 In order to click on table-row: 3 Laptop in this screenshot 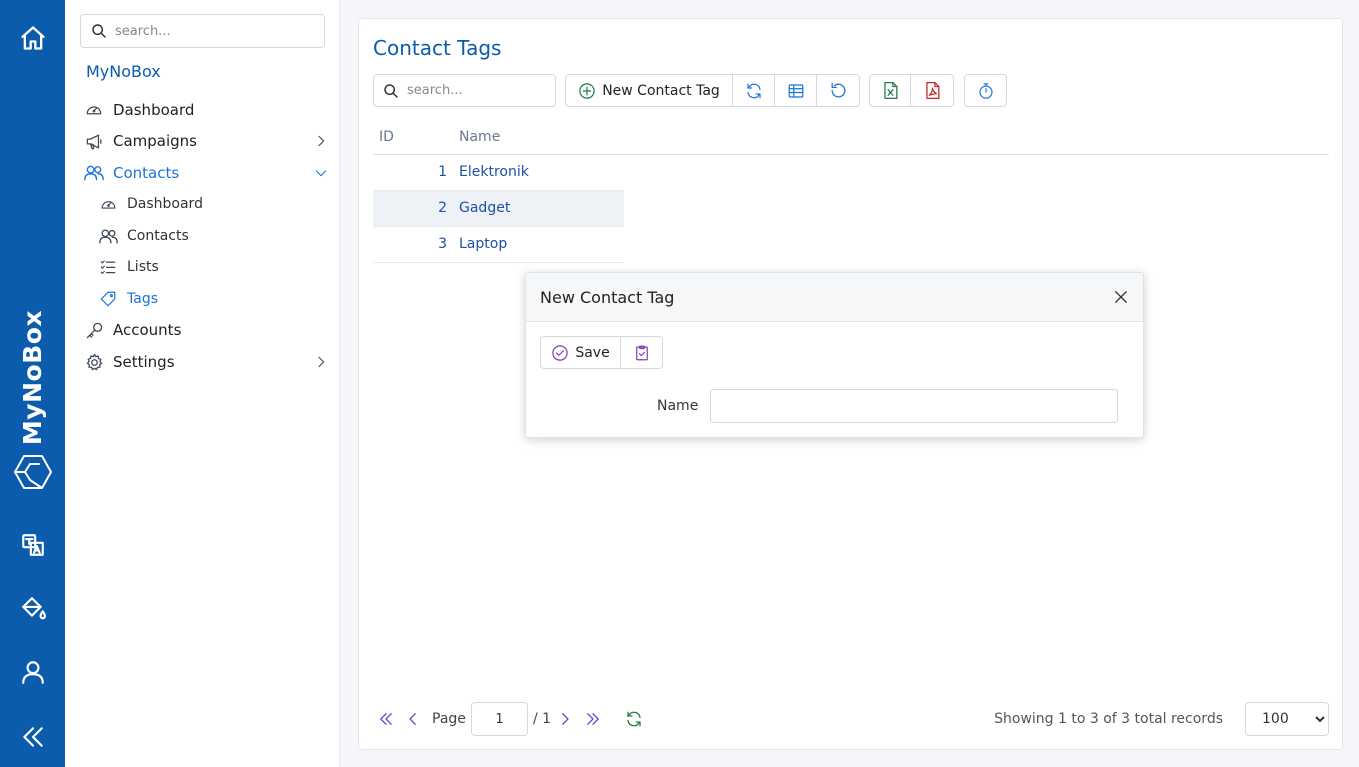, I will do `click(498, 245)`.